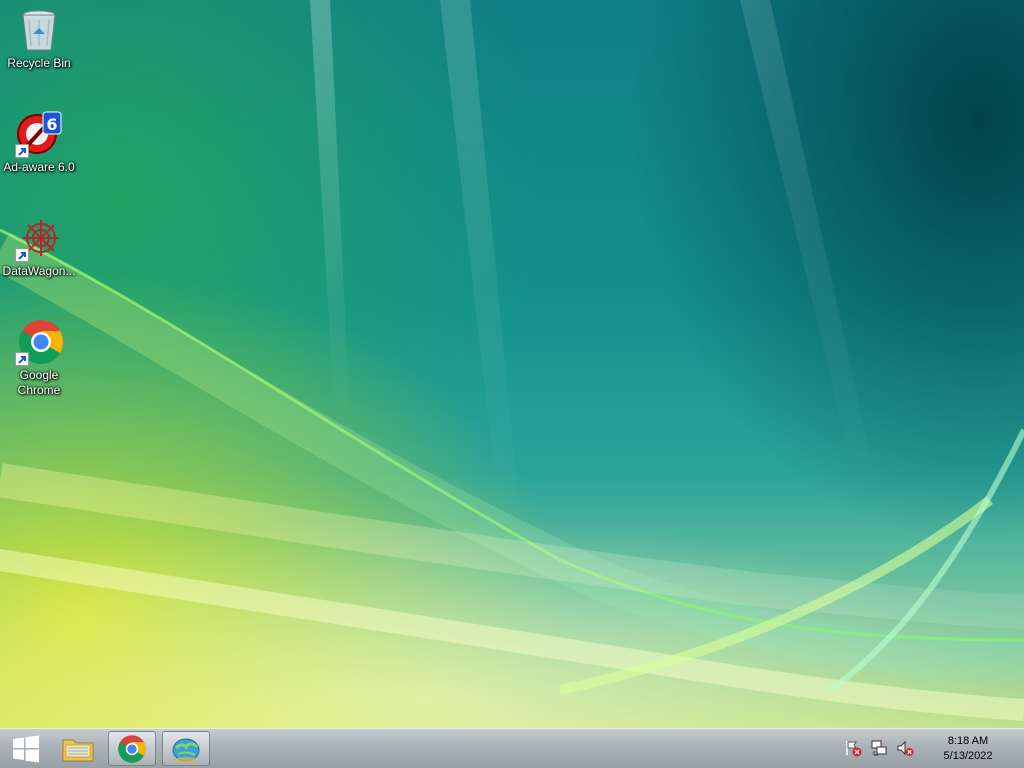 The width and height of the screenshot is (1024, 768). What do you see at coordinates (39, 167) in the screenshot?
I see `desktop-icon-label: Ad-aware 6.0` at bounding box center [39, 167].